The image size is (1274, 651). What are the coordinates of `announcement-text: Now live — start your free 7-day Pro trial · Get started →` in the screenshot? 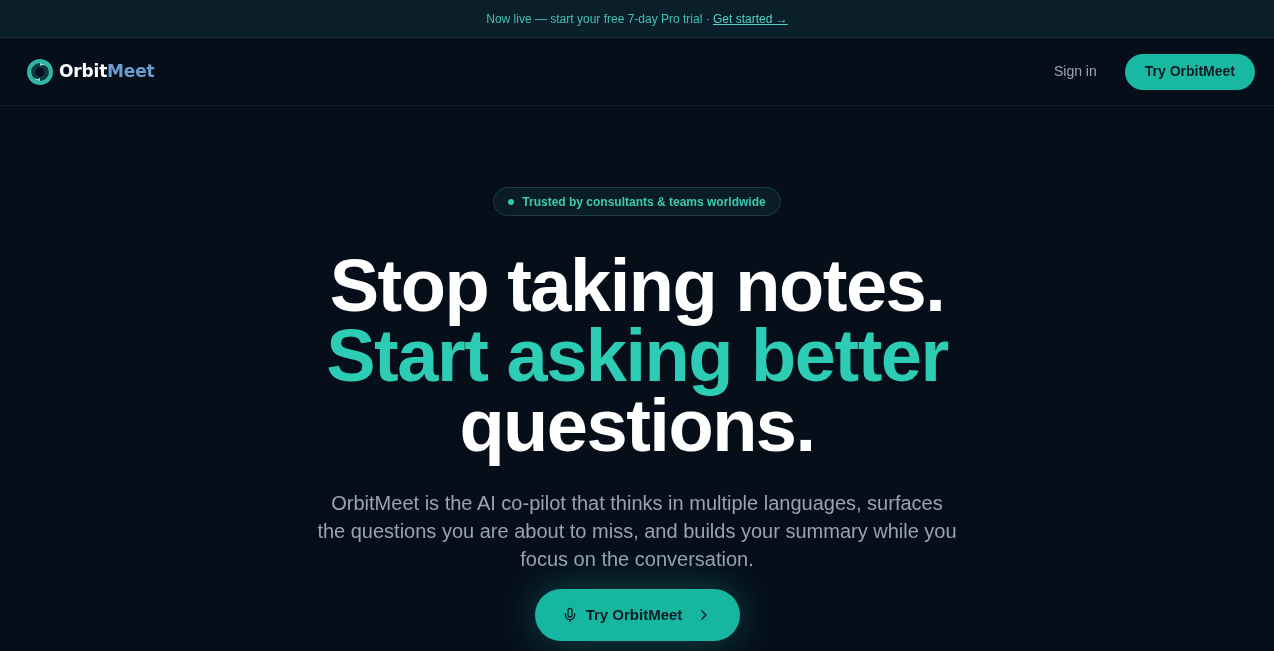 It's located at (637, 19).